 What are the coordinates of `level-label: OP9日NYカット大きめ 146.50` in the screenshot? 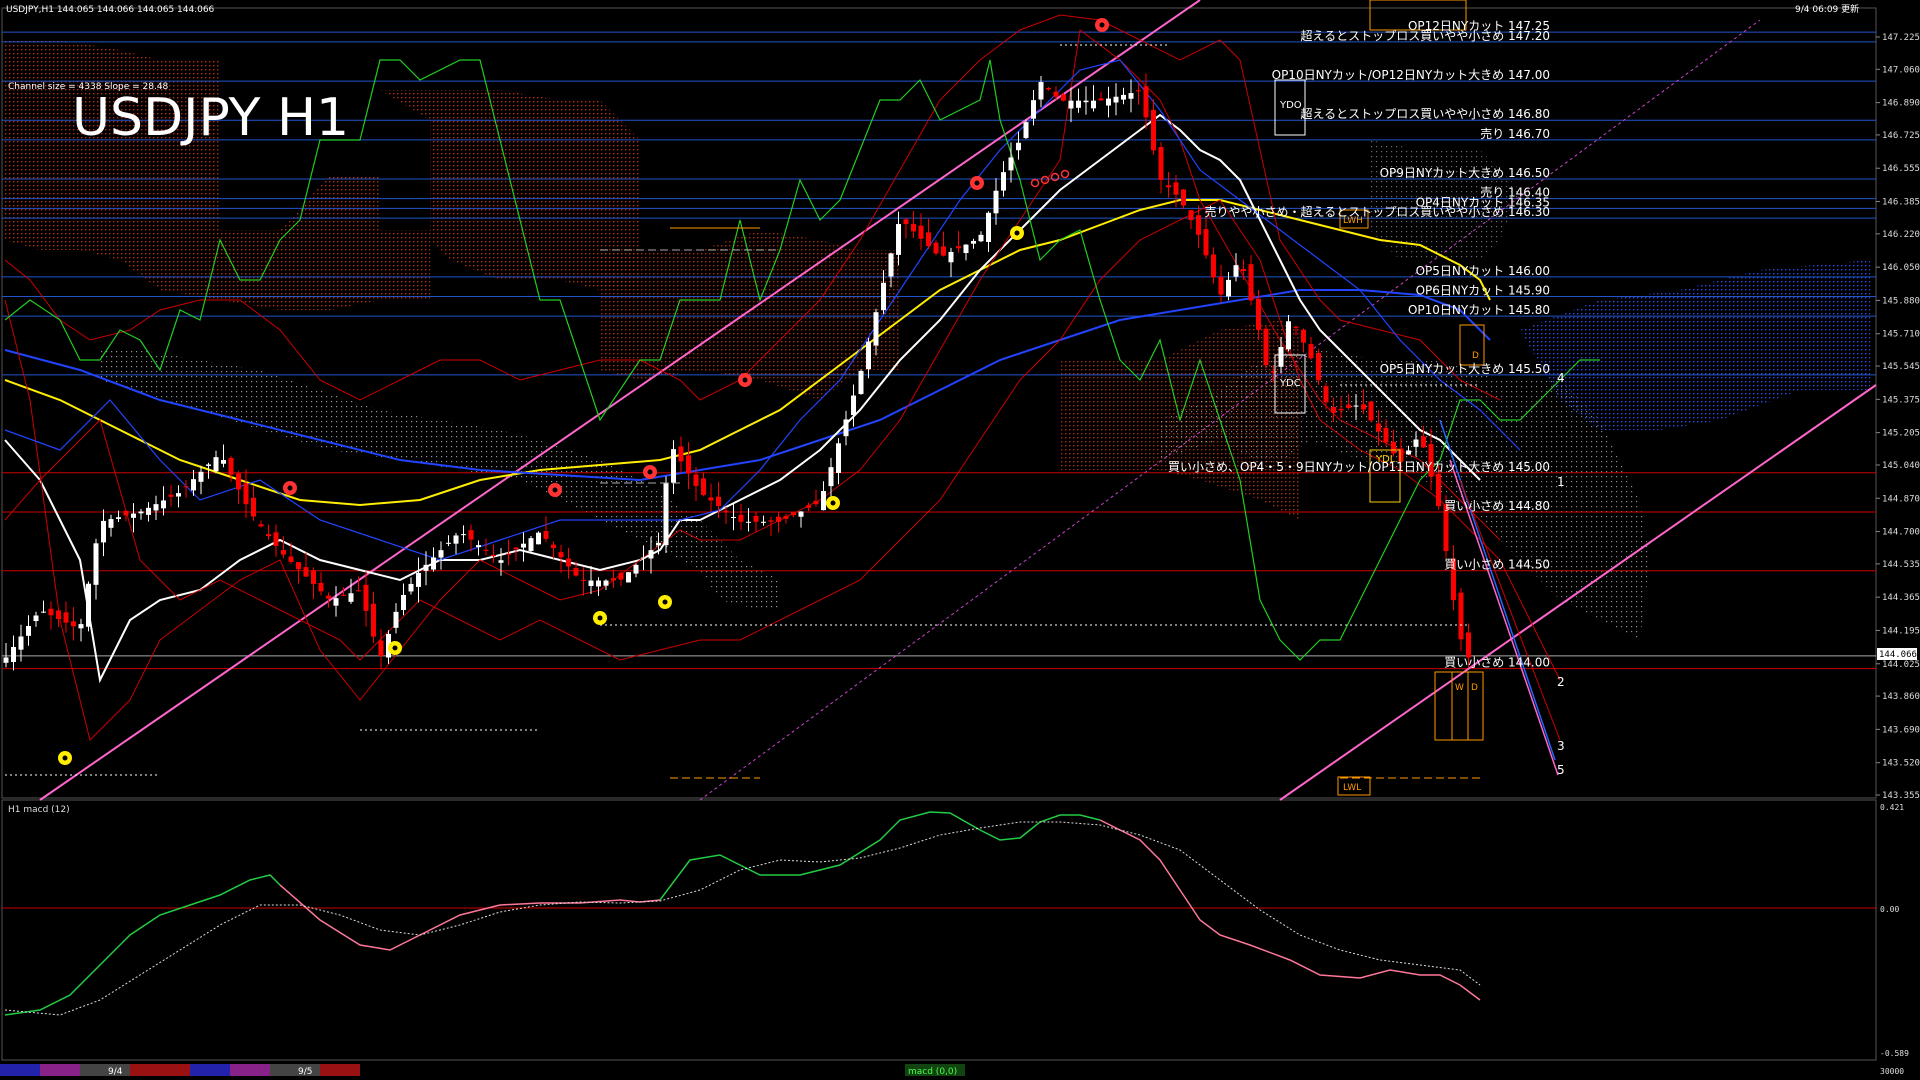 It's located at (1465, 173).